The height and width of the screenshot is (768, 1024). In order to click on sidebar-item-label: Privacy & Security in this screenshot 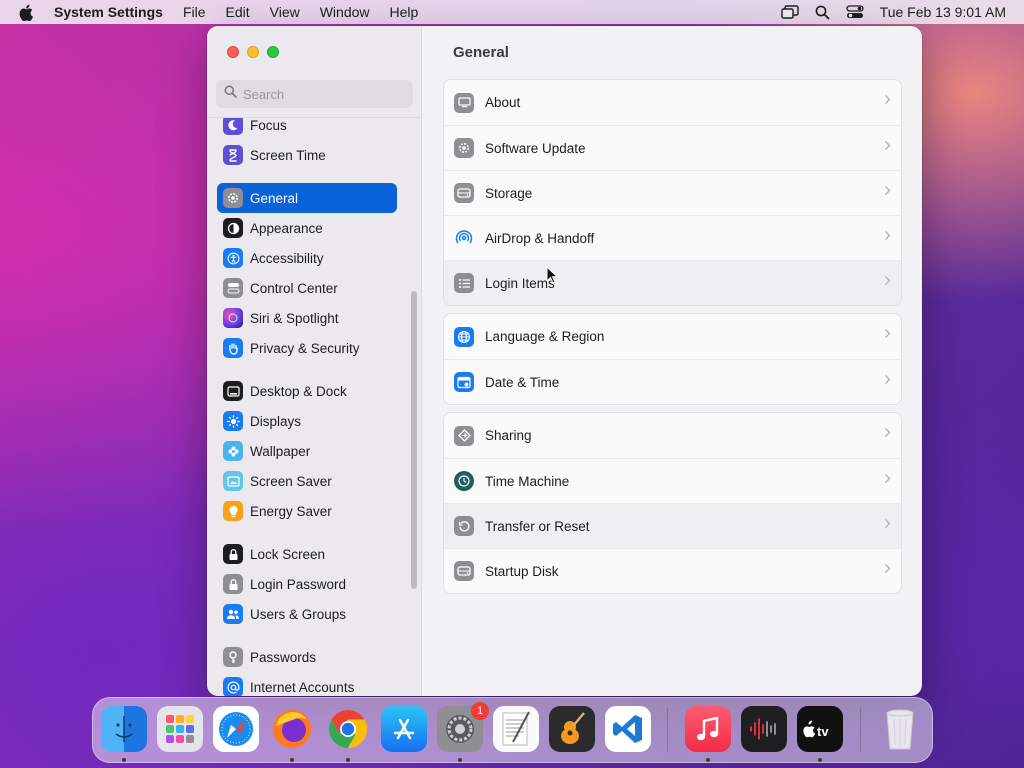, I will do `click(305, 348)`.